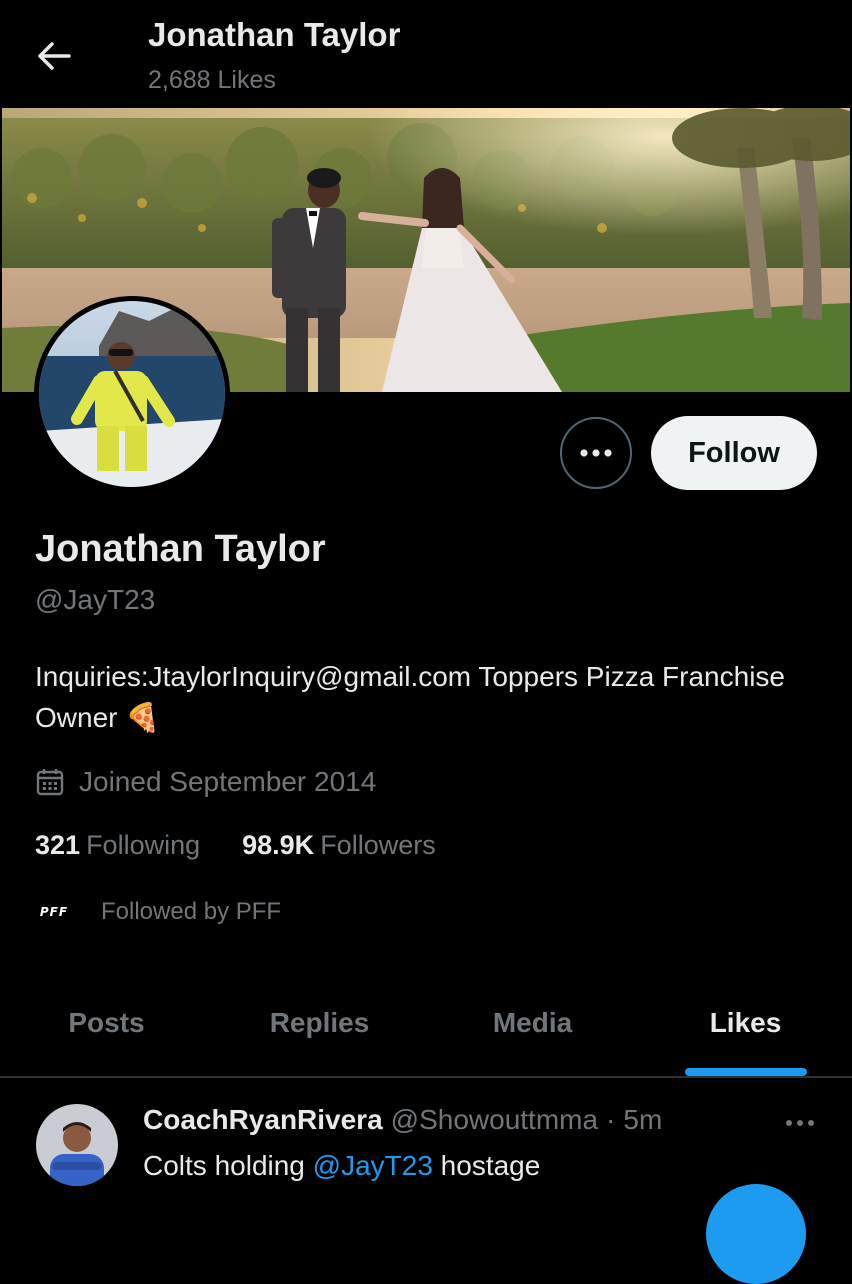  What do you see at coordinates (642, 1119) in the screenshot?
I see `tweet-time: 5m` at bounding box center [642, 1119].